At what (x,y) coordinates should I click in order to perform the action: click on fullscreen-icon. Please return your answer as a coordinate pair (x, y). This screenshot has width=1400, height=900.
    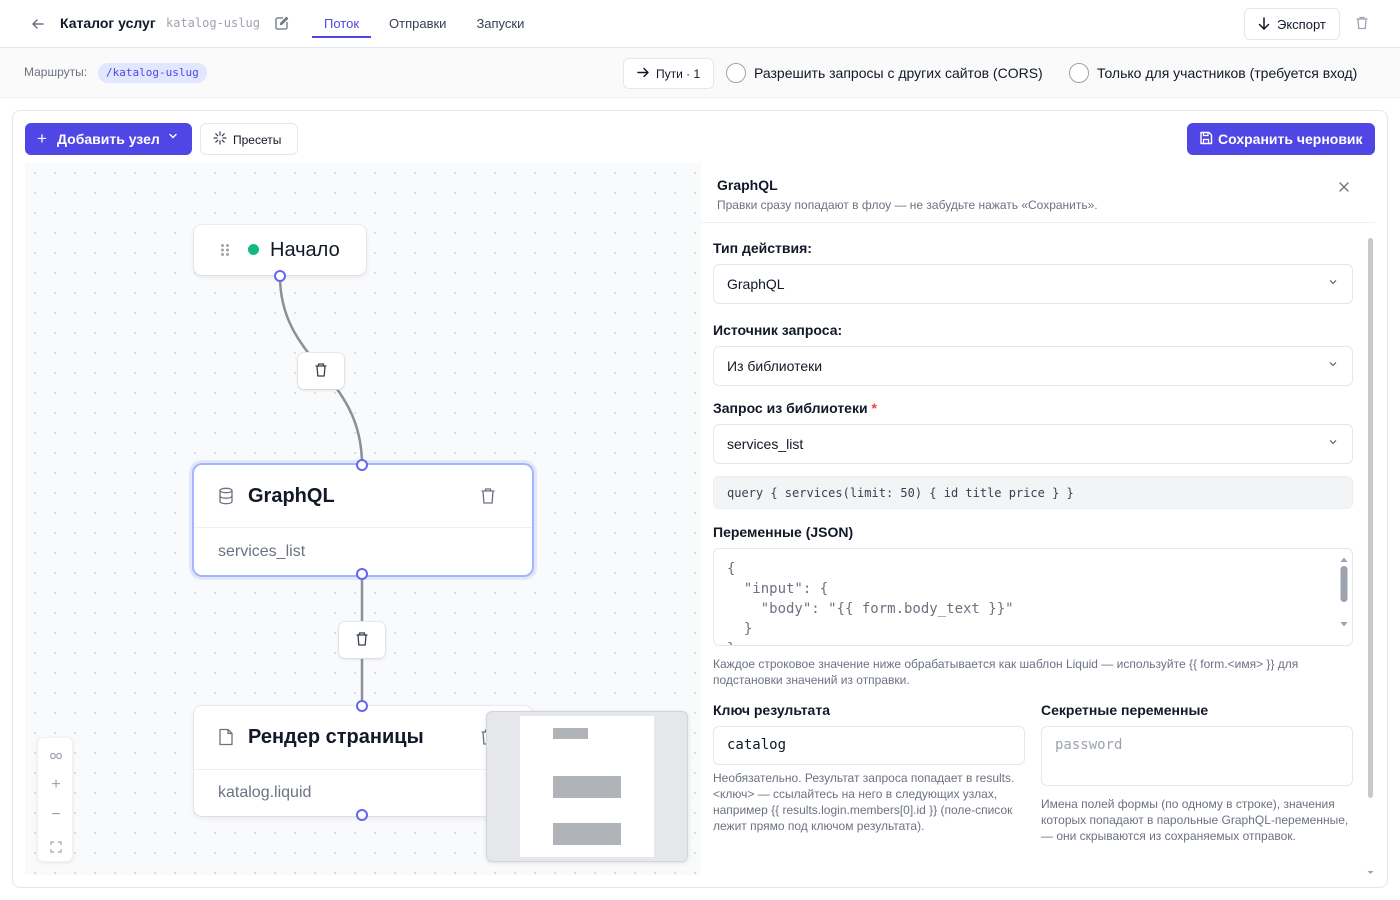
    Looking at the image, I should click on (56, 846).